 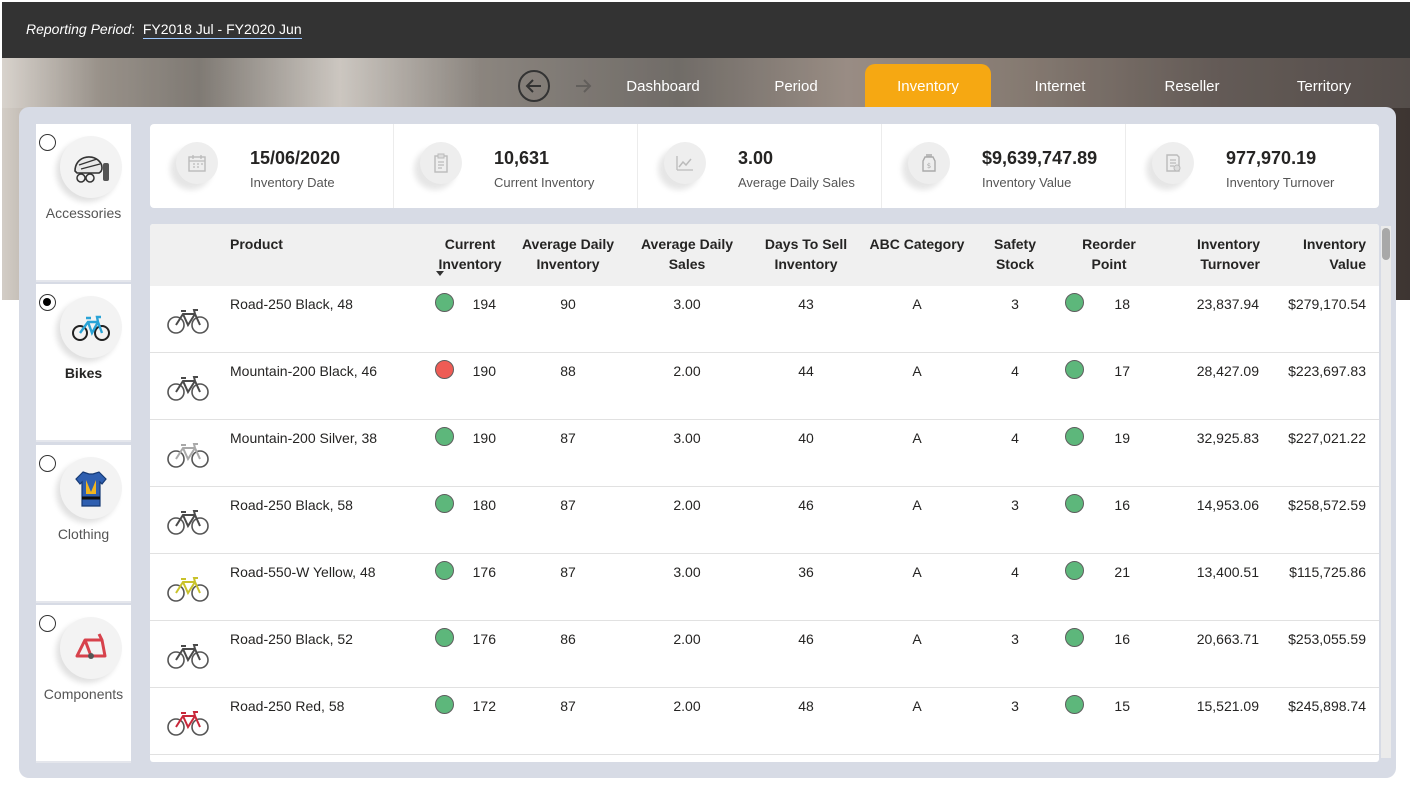 What do you see at coordinates (1327, 505) in the screenshot?
I see `inventory-value: $258,572.59` at bounding box center [1327, 505].